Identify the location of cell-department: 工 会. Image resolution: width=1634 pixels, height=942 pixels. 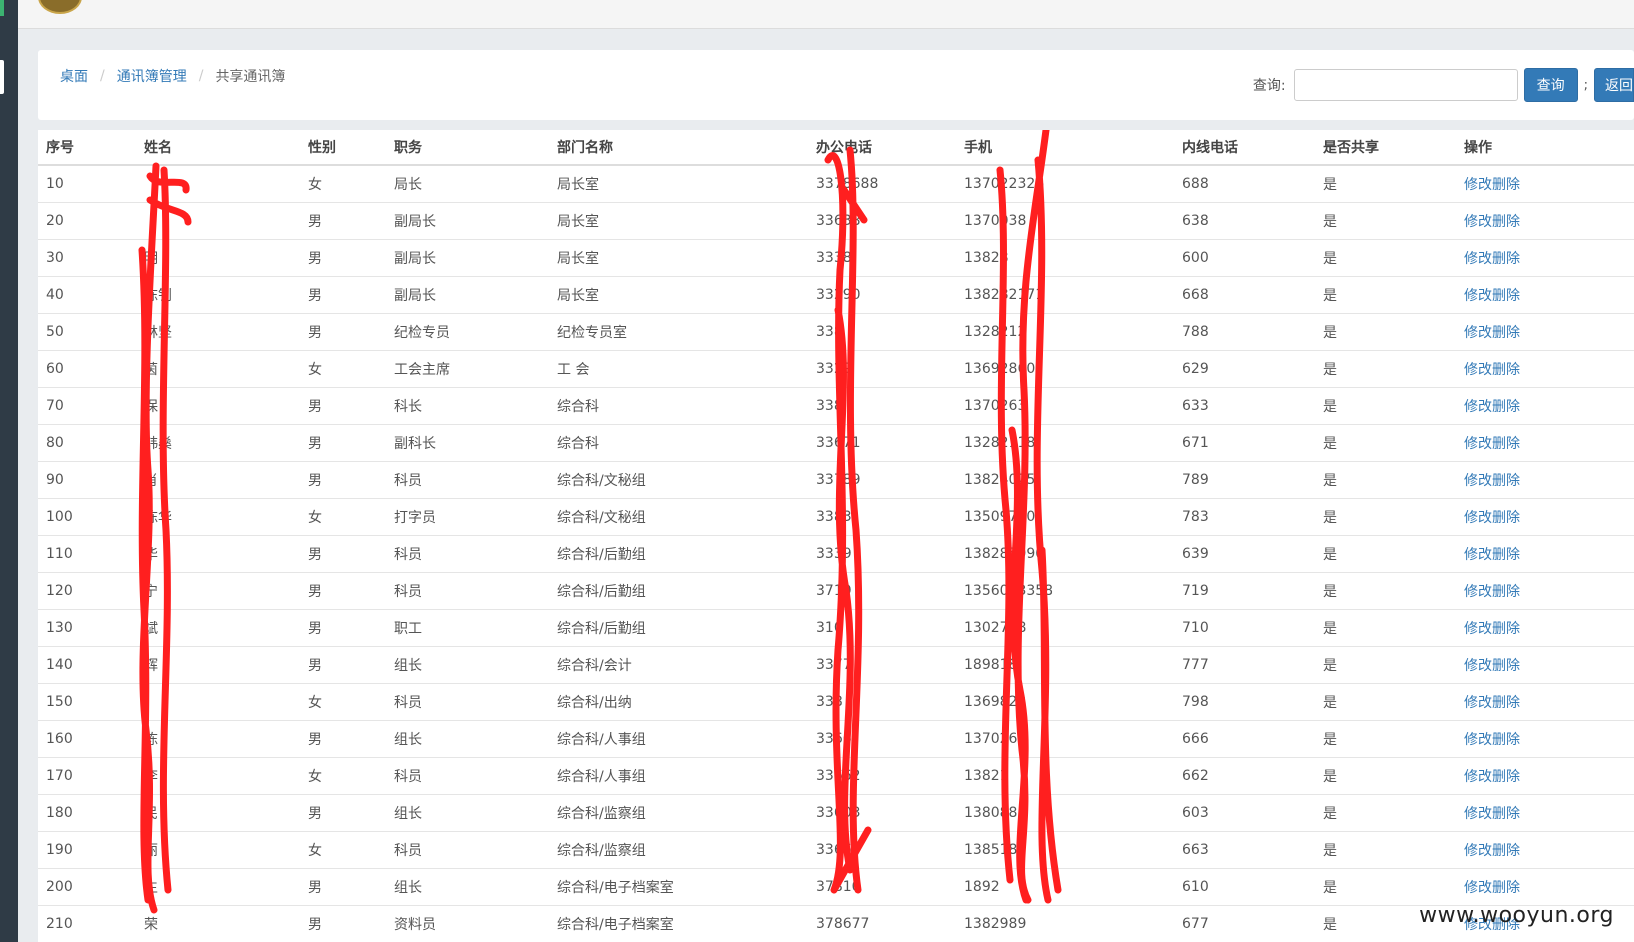
(678, 369).